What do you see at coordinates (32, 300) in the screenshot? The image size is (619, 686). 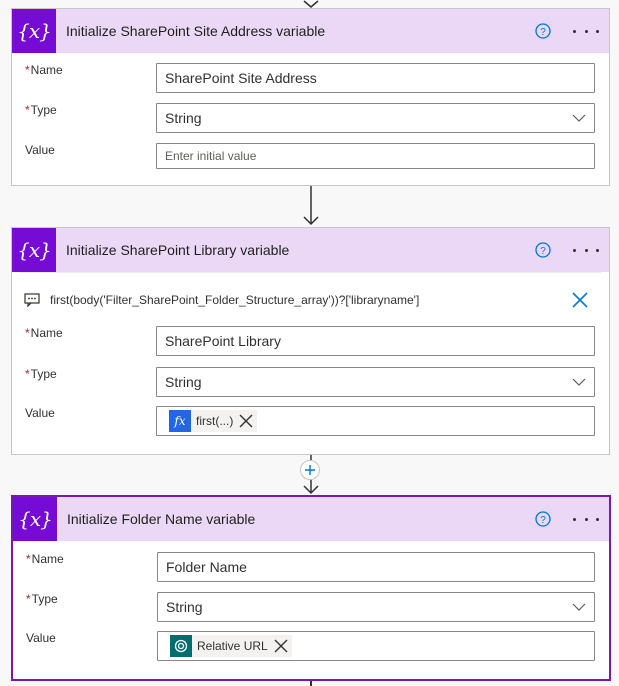 I see `comment-icon` at bounding box center [32, 300].